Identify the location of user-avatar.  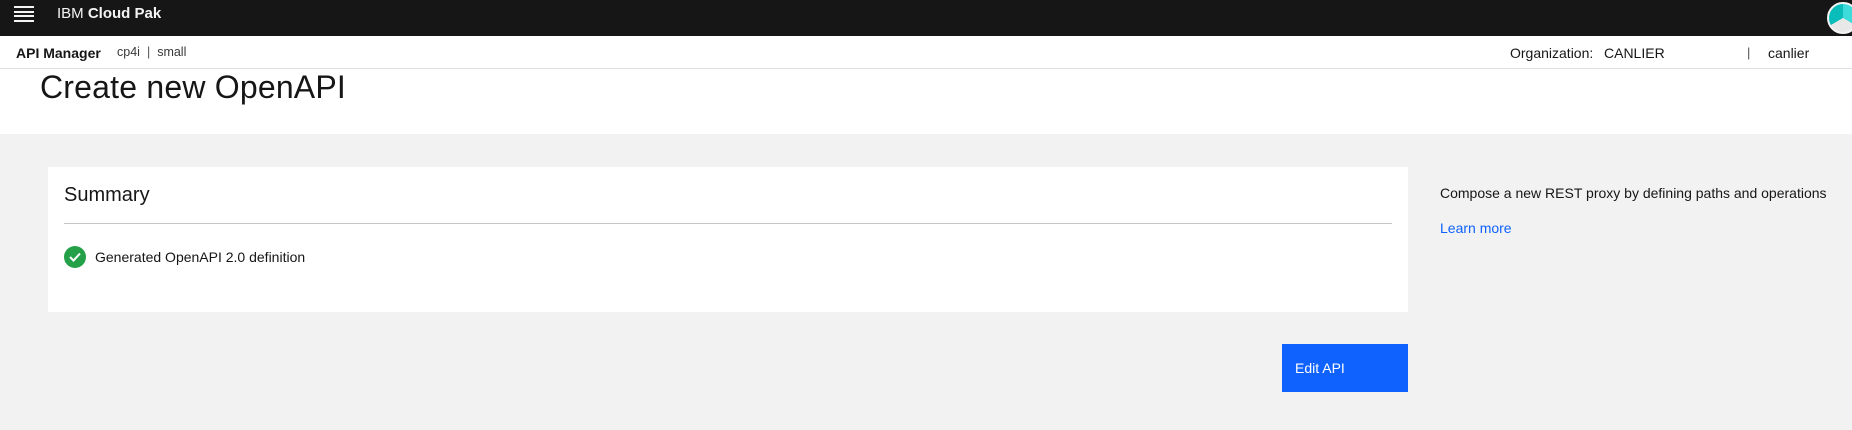
(1839, 18).